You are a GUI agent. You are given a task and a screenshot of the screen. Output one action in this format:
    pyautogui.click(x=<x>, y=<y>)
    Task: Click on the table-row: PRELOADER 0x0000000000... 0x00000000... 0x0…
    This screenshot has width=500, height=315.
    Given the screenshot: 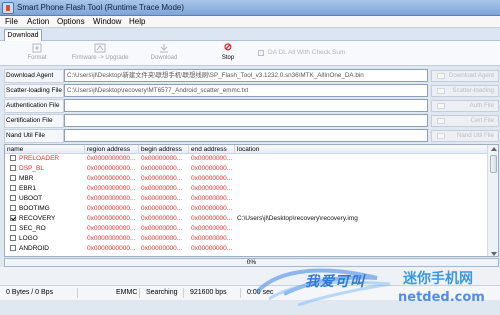 What is the action you would take?
    pyautogui.click(x=247, y=158)
    